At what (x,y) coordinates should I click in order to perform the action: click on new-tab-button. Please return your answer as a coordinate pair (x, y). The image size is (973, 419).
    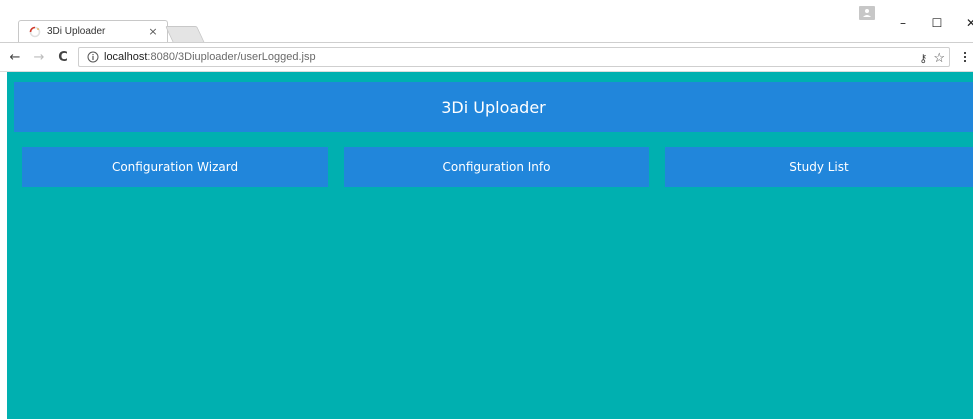
    Looking at the image, I should click on (185, 34).